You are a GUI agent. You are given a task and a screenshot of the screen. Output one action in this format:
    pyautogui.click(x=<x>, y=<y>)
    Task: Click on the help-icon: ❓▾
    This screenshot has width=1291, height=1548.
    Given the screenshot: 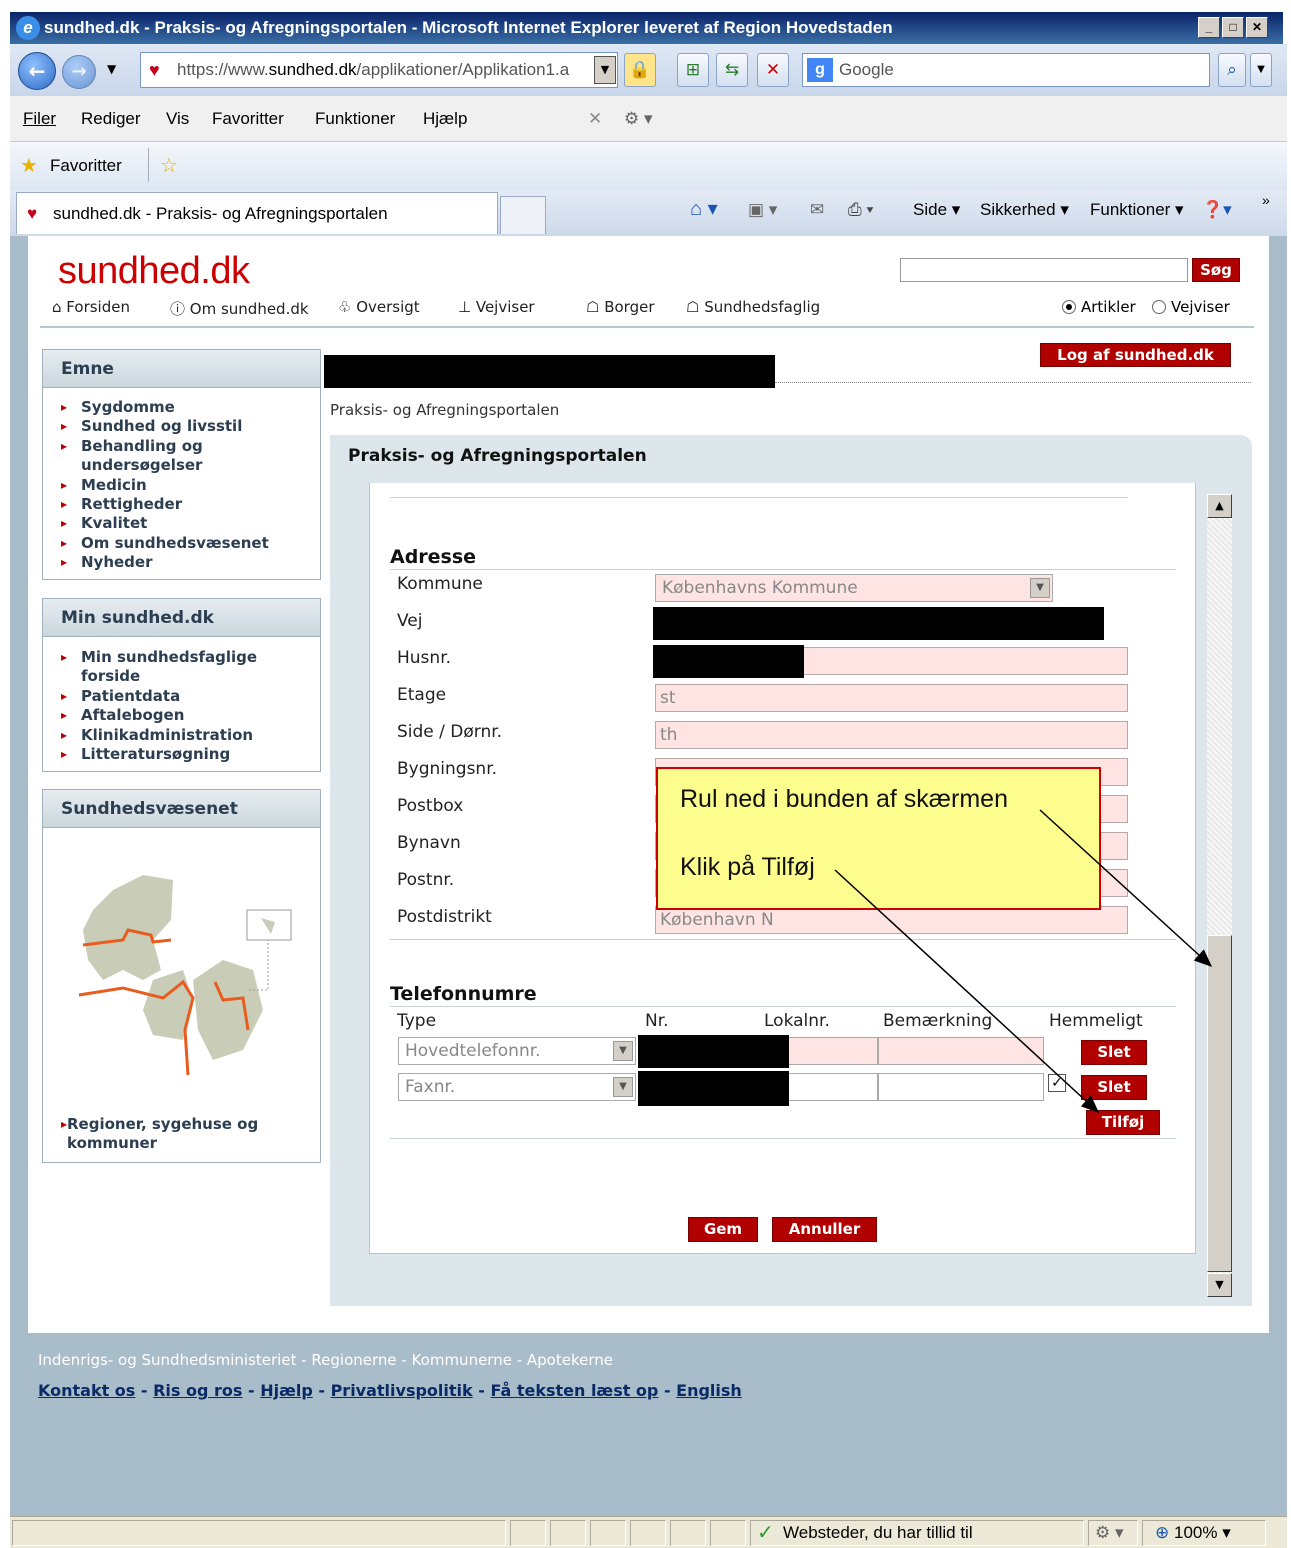 What is the action you would take?
    pyautogui.click(x=1217, y=210)
    